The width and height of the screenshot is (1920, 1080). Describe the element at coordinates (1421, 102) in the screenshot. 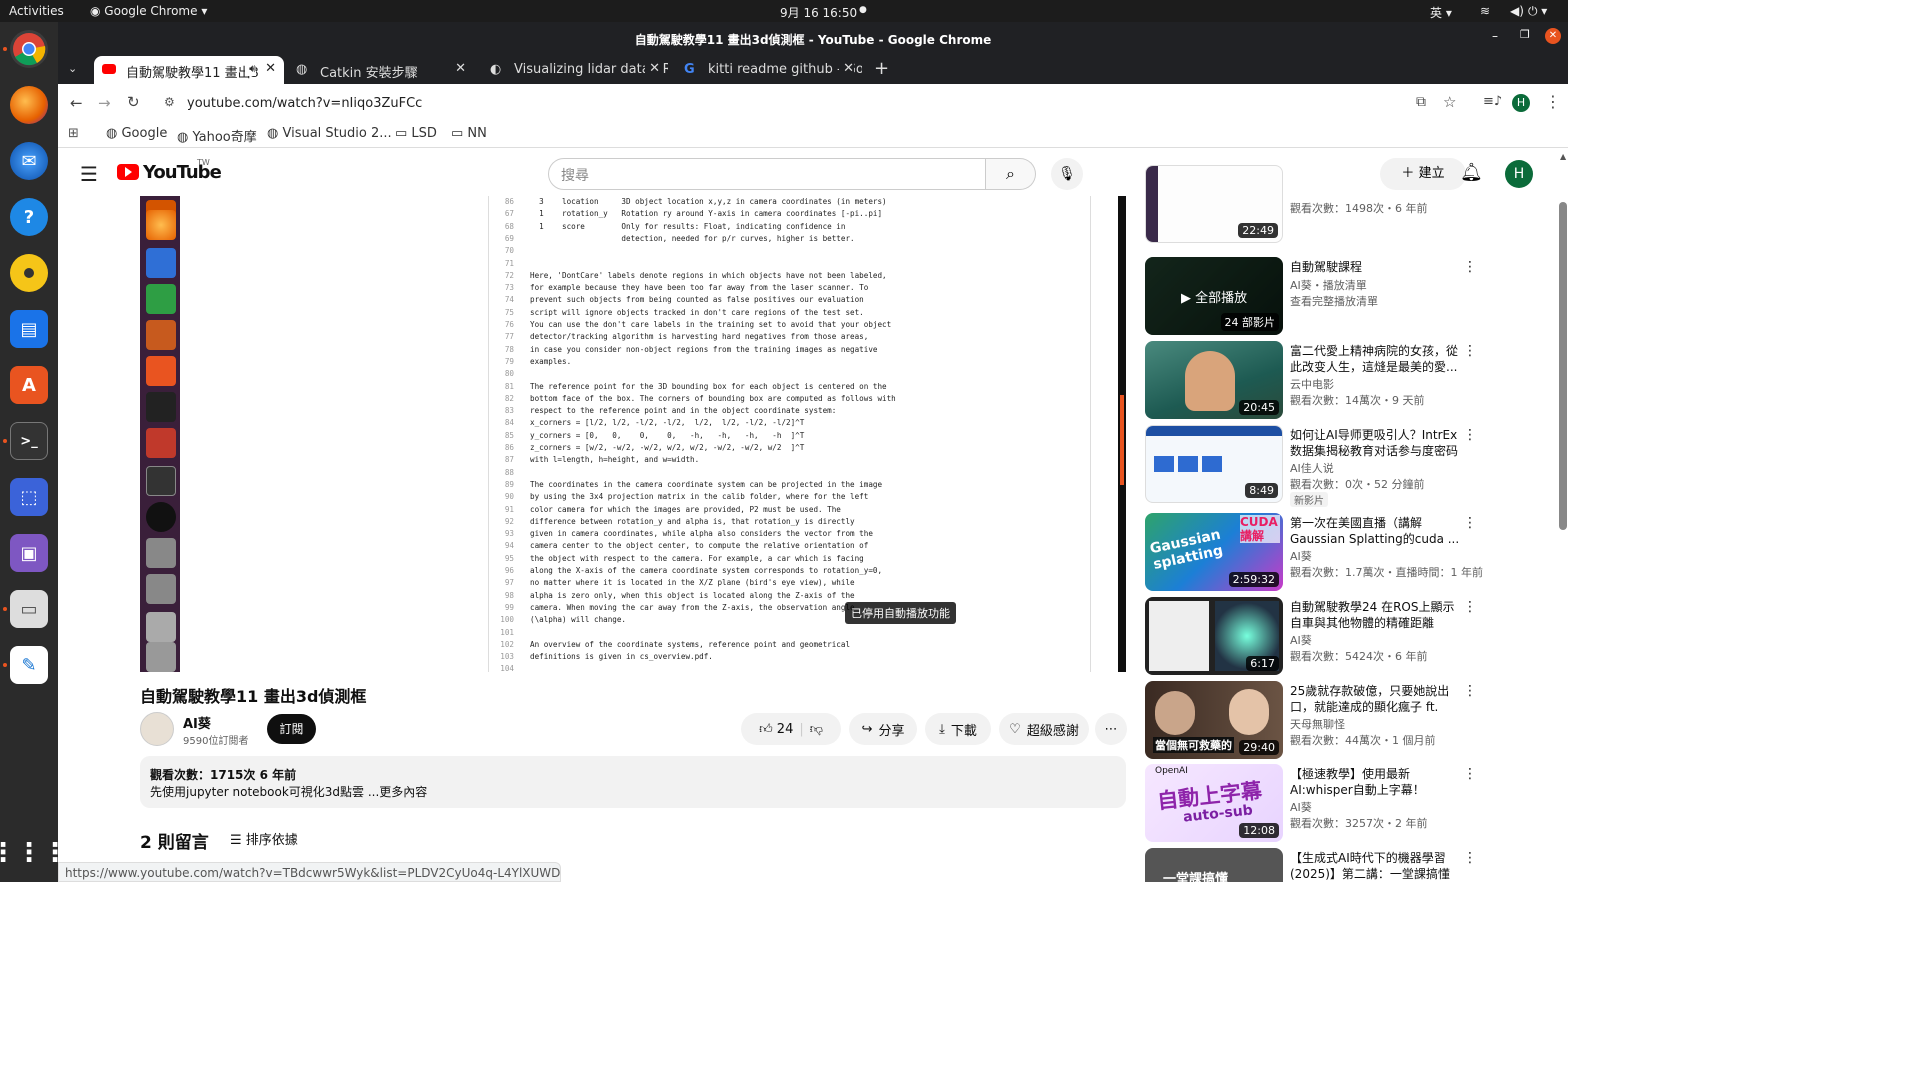

I see `install-icon: ⧉` at that location.